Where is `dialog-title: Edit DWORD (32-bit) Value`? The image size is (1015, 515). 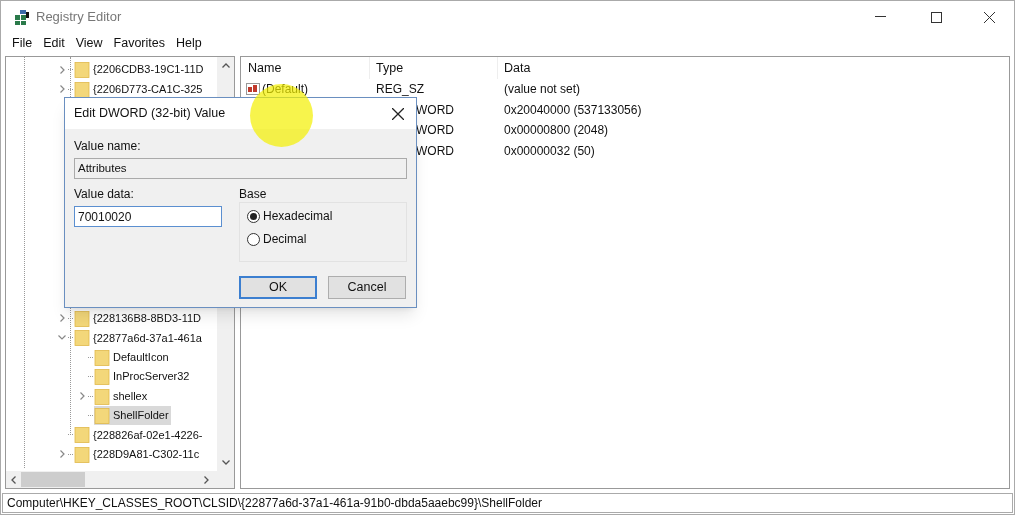
dialog-title: Edit DWORD (32-bit) Value is located at coordinates (150, 114).